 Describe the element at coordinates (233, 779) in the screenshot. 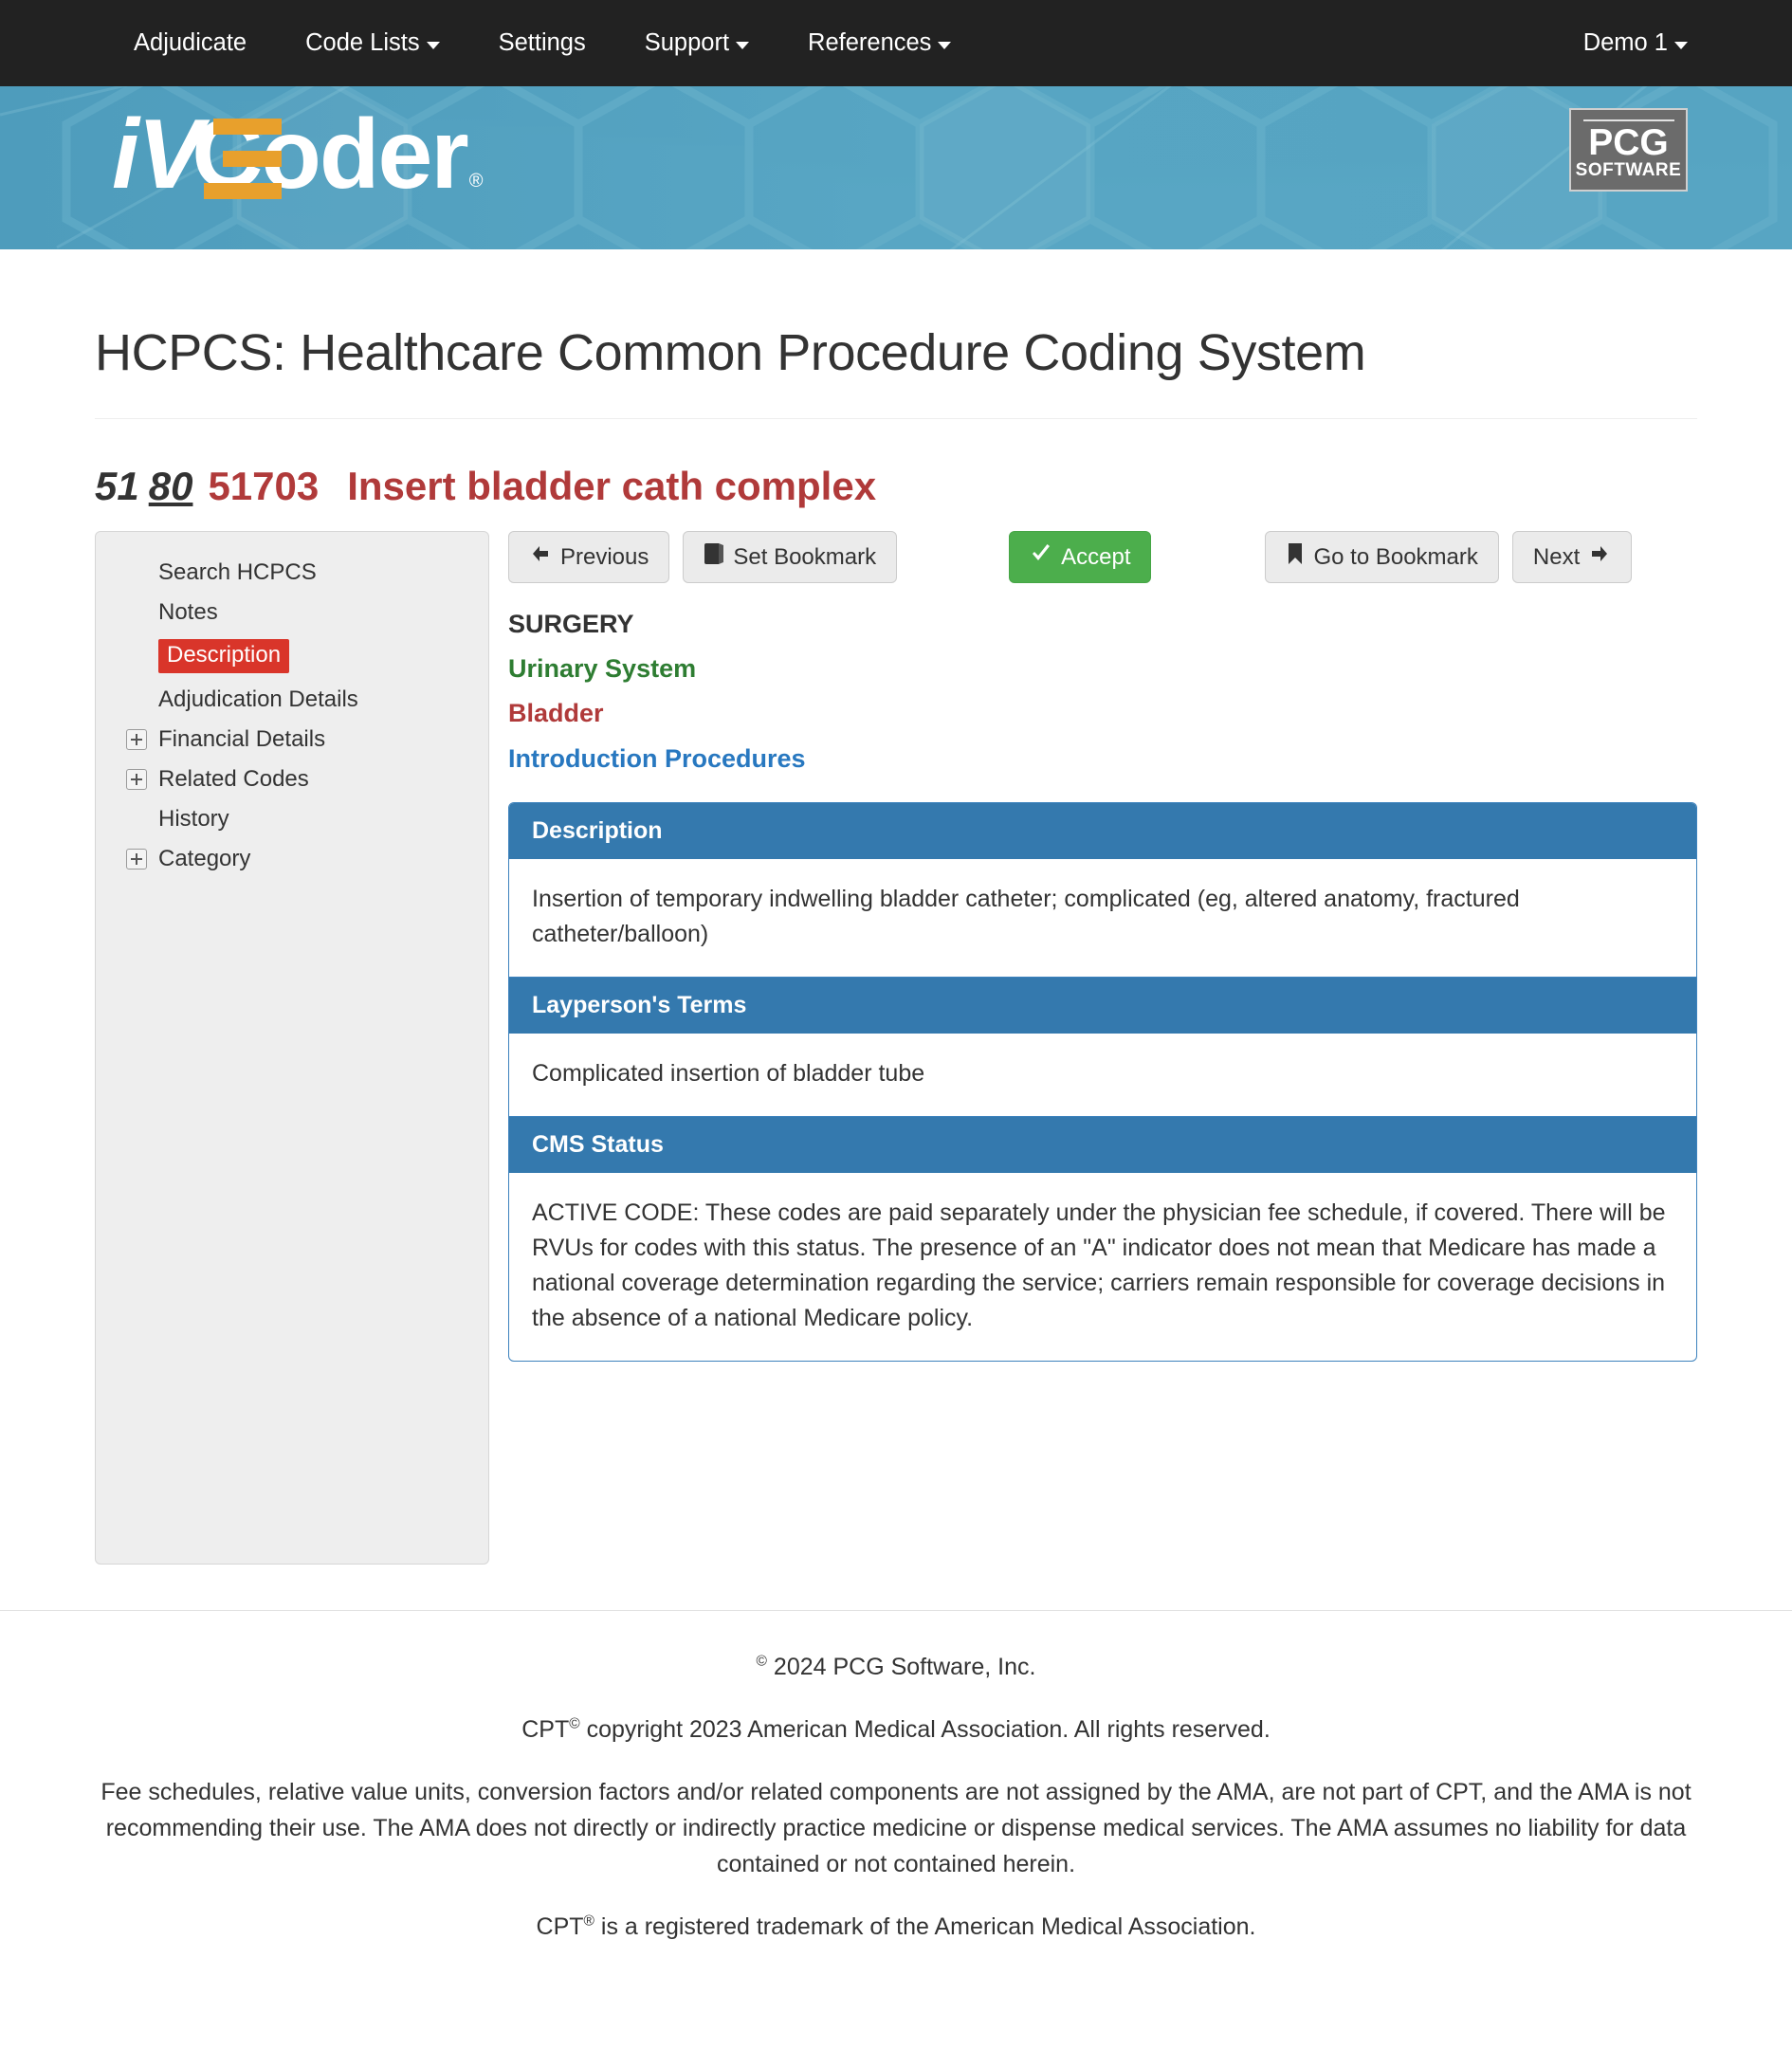

I see `sidebar-label-related-codes: Related Codes` at that location.